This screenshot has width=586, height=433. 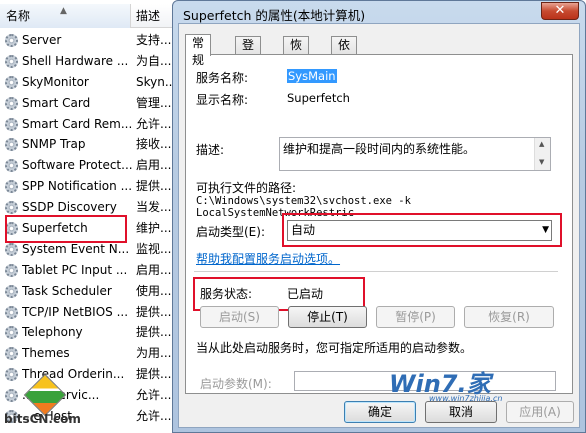 I want to click on start-params-hint: 当从此处启动服务时，您可指定所适用的启动参数。, so click(x=334, y=348).